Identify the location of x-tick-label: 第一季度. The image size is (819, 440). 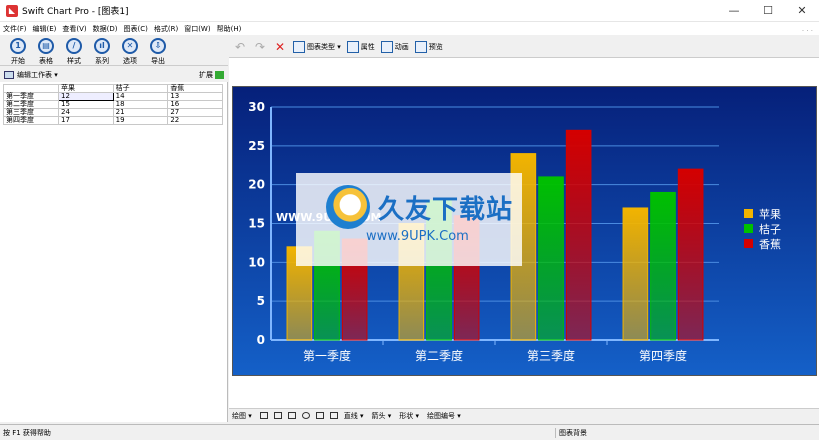
(327, 355).